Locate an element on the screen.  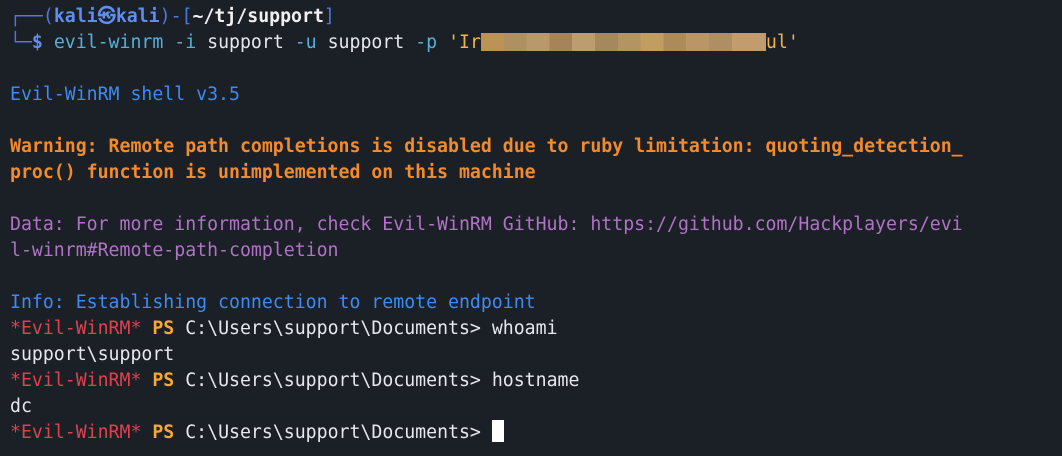
prompt-host: kali is located at coordinates (137, 16).